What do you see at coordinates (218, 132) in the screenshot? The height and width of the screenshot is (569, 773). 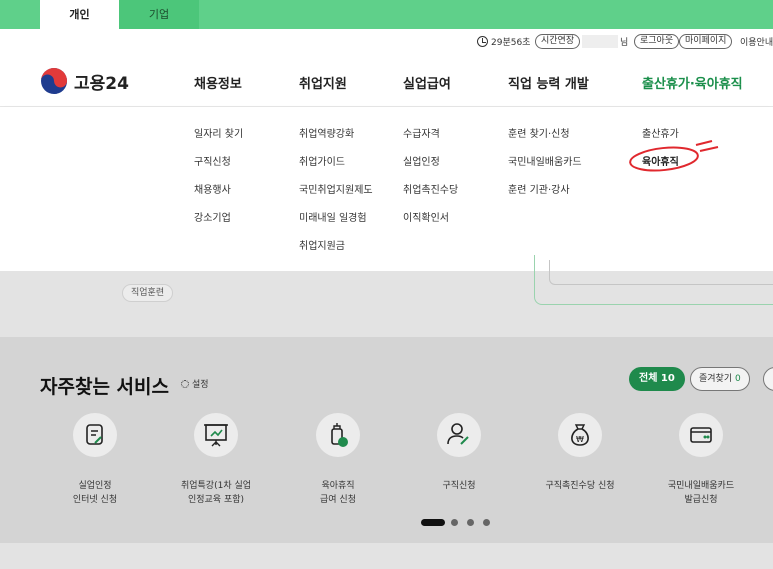 I see `submenu-job-search: 일자리 찾기` at bounding box center [218, 132].